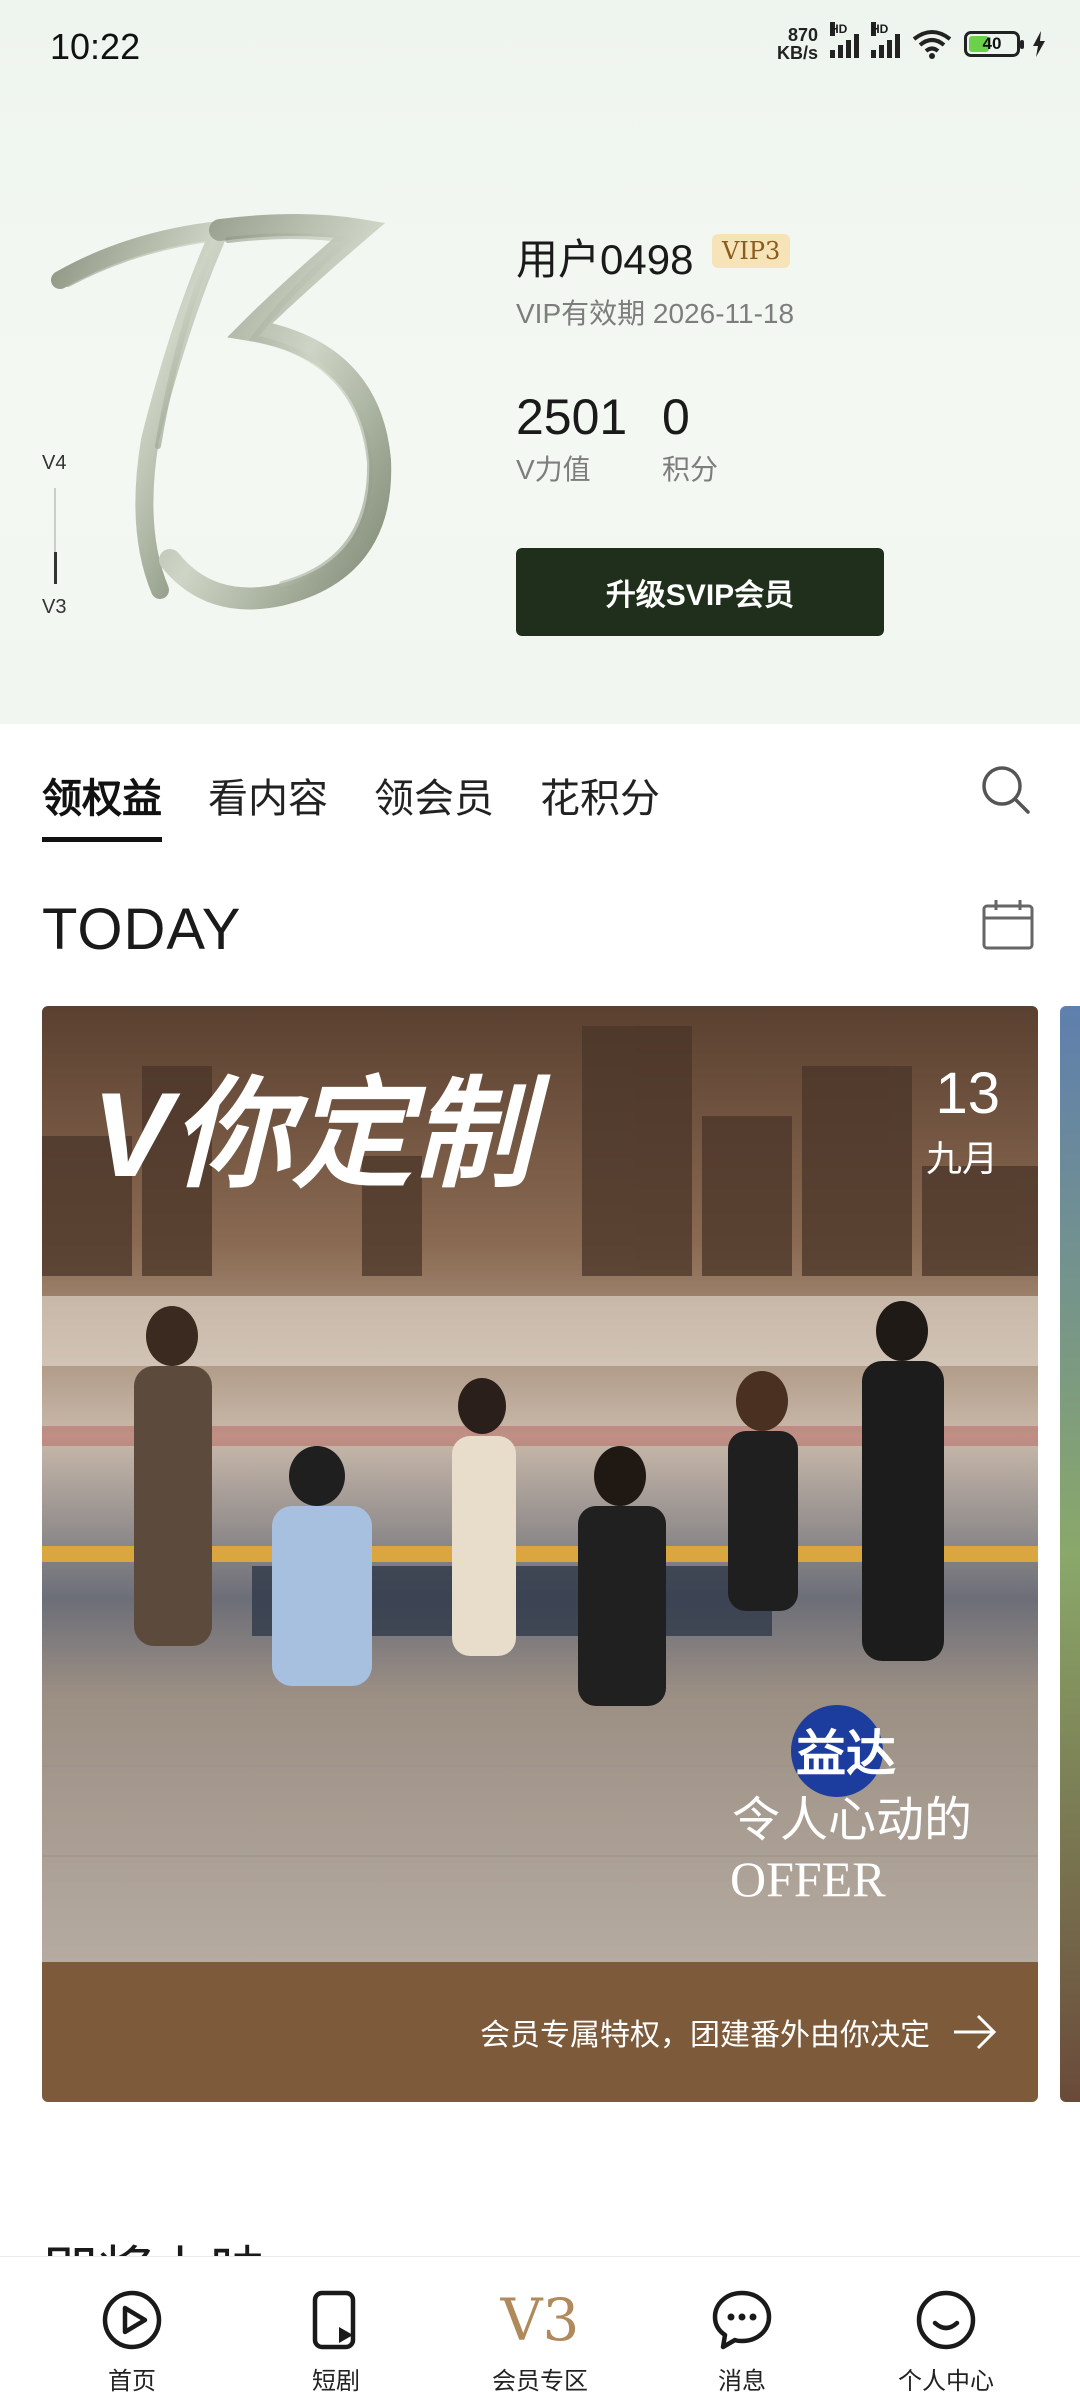 This screenshot has height=2401, width=1080. I want to click on banner-month: 九月, so click(961, 1158).